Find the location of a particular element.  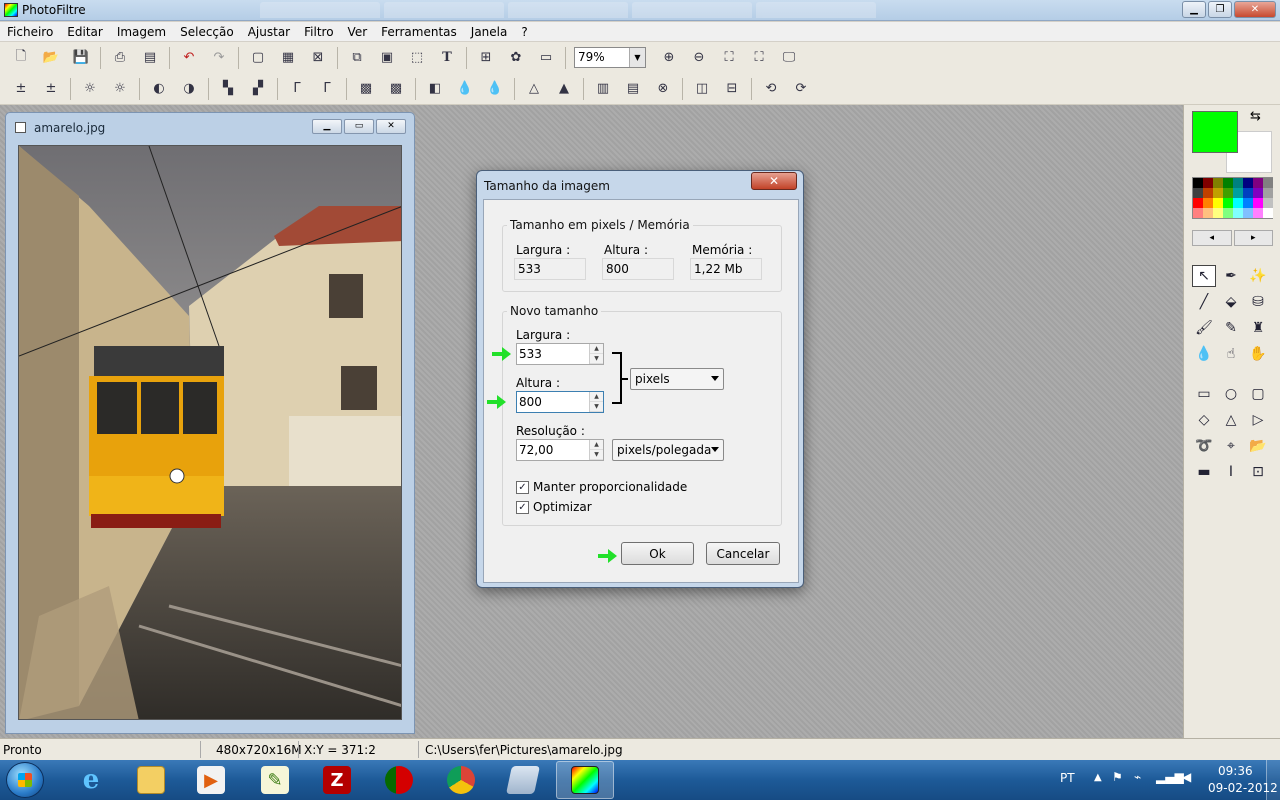

sharpen-icon: 💧 is located at coordinates (495, 89).